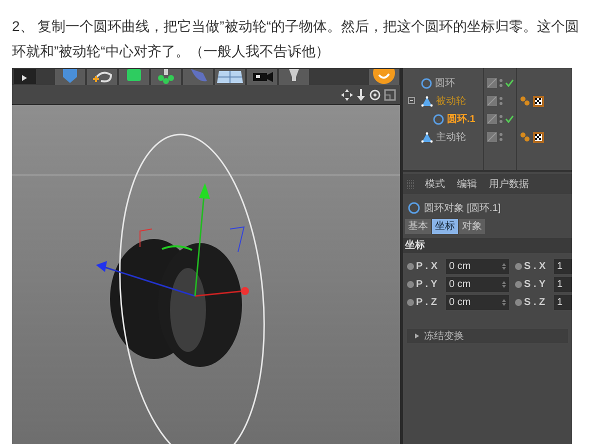 This screenshot has width=593, height=444. Describe the element at coordinates (445, 83) in the screenshot. I see `object-name: 圆环` at that location.